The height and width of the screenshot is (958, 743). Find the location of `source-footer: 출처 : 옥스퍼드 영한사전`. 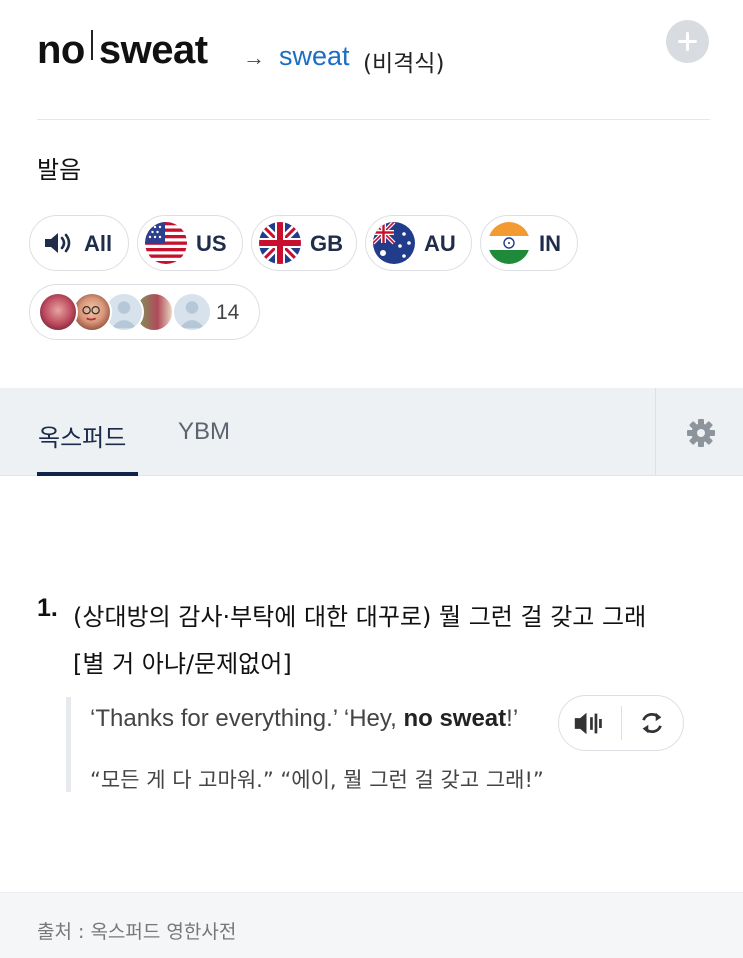

source-footer: 출처 : 옥스퍼드 영한사전 is located at coordinates (371, 925).